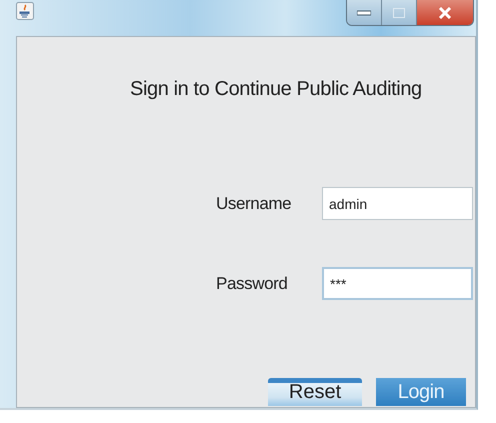 The width and height of the screenshot is (496, 423). I want to click on maximize-button, so click(399, 12).